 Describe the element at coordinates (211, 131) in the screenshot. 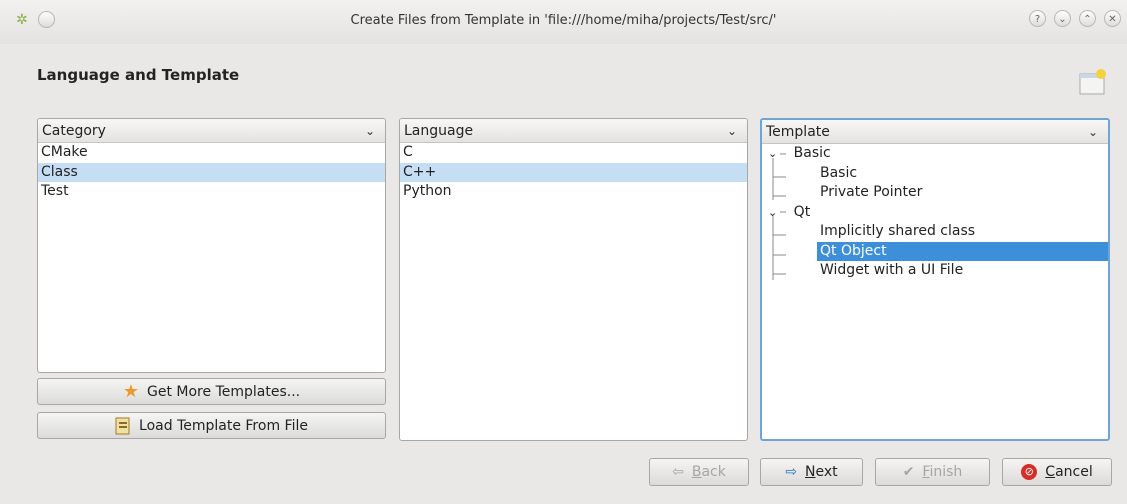

I see `category-combobox: Category ⌄` at that location.